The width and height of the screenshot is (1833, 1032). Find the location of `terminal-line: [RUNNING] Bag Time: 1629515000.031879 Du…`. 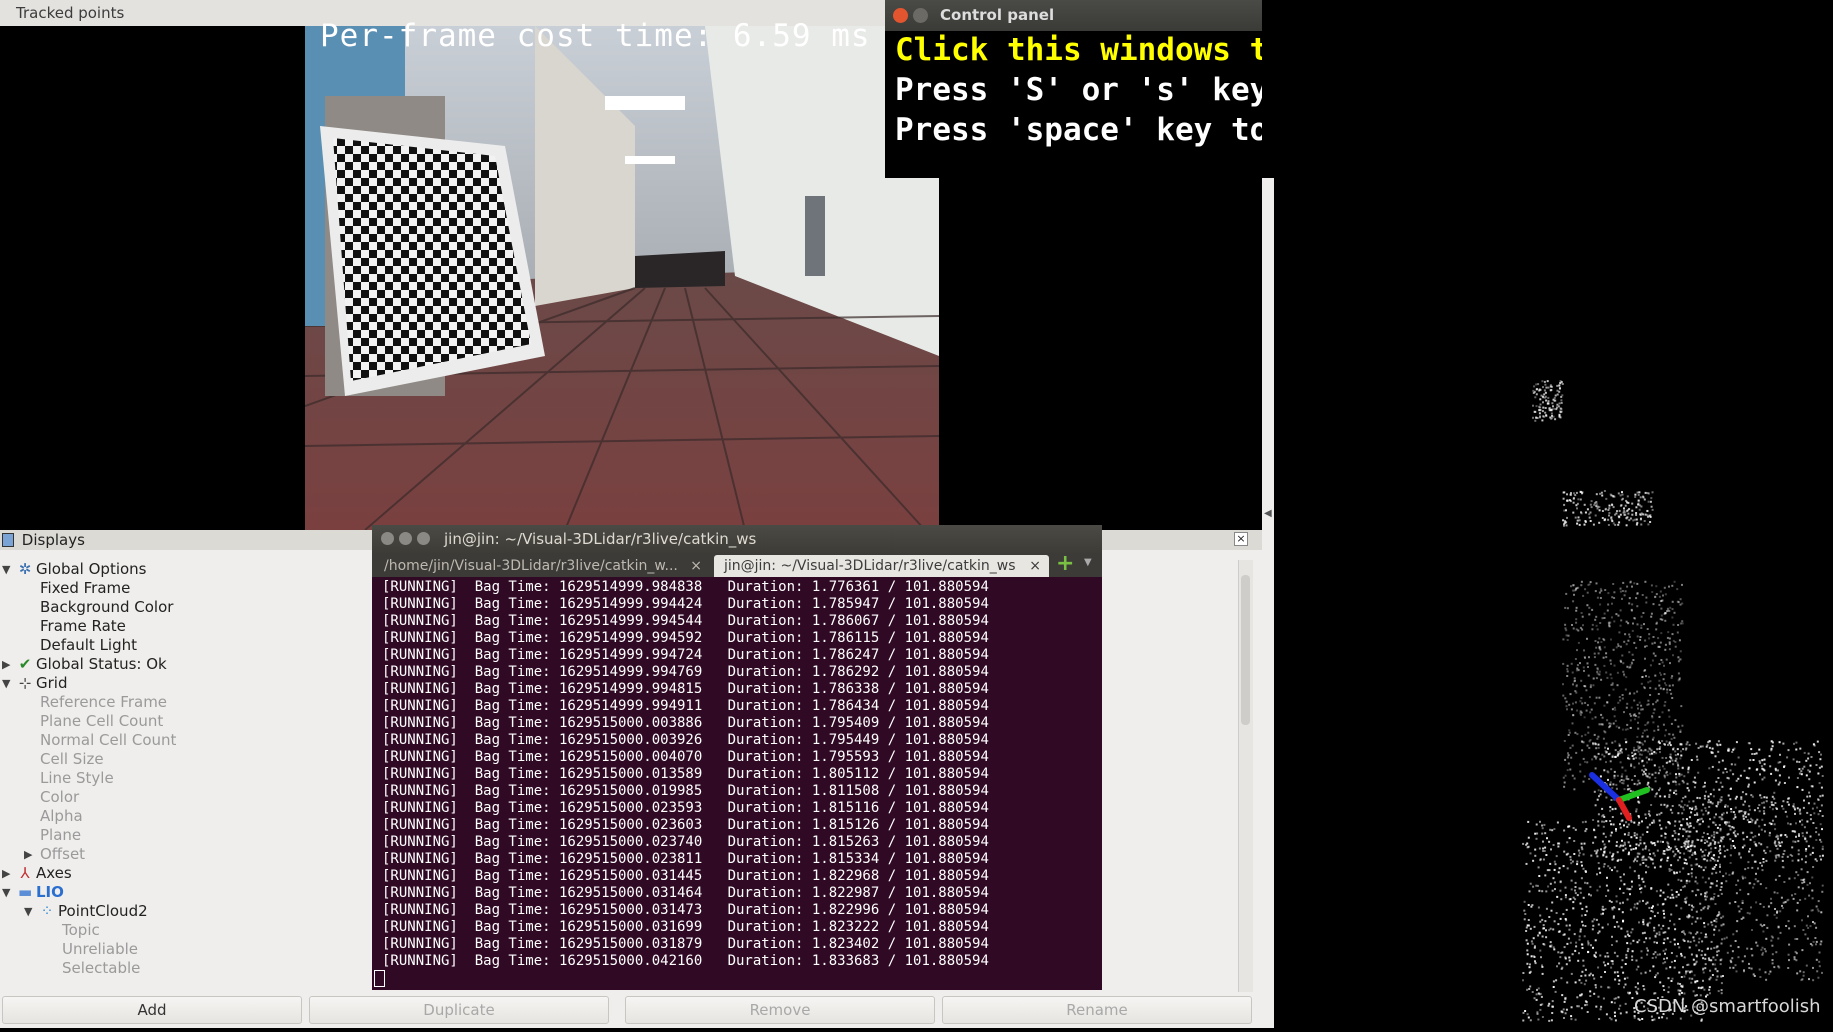

terminal-line: [RUNNING] Bag Time: 1629515000.031879 Du… is located at coordinates (685, 944).